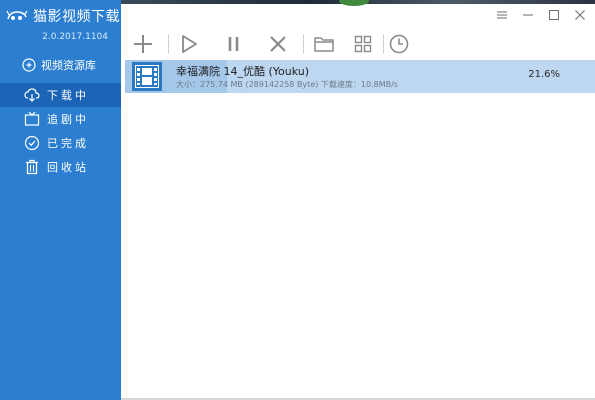 This screenshot has height=400, width=595. I want to click on close-button, so click(580, 15).